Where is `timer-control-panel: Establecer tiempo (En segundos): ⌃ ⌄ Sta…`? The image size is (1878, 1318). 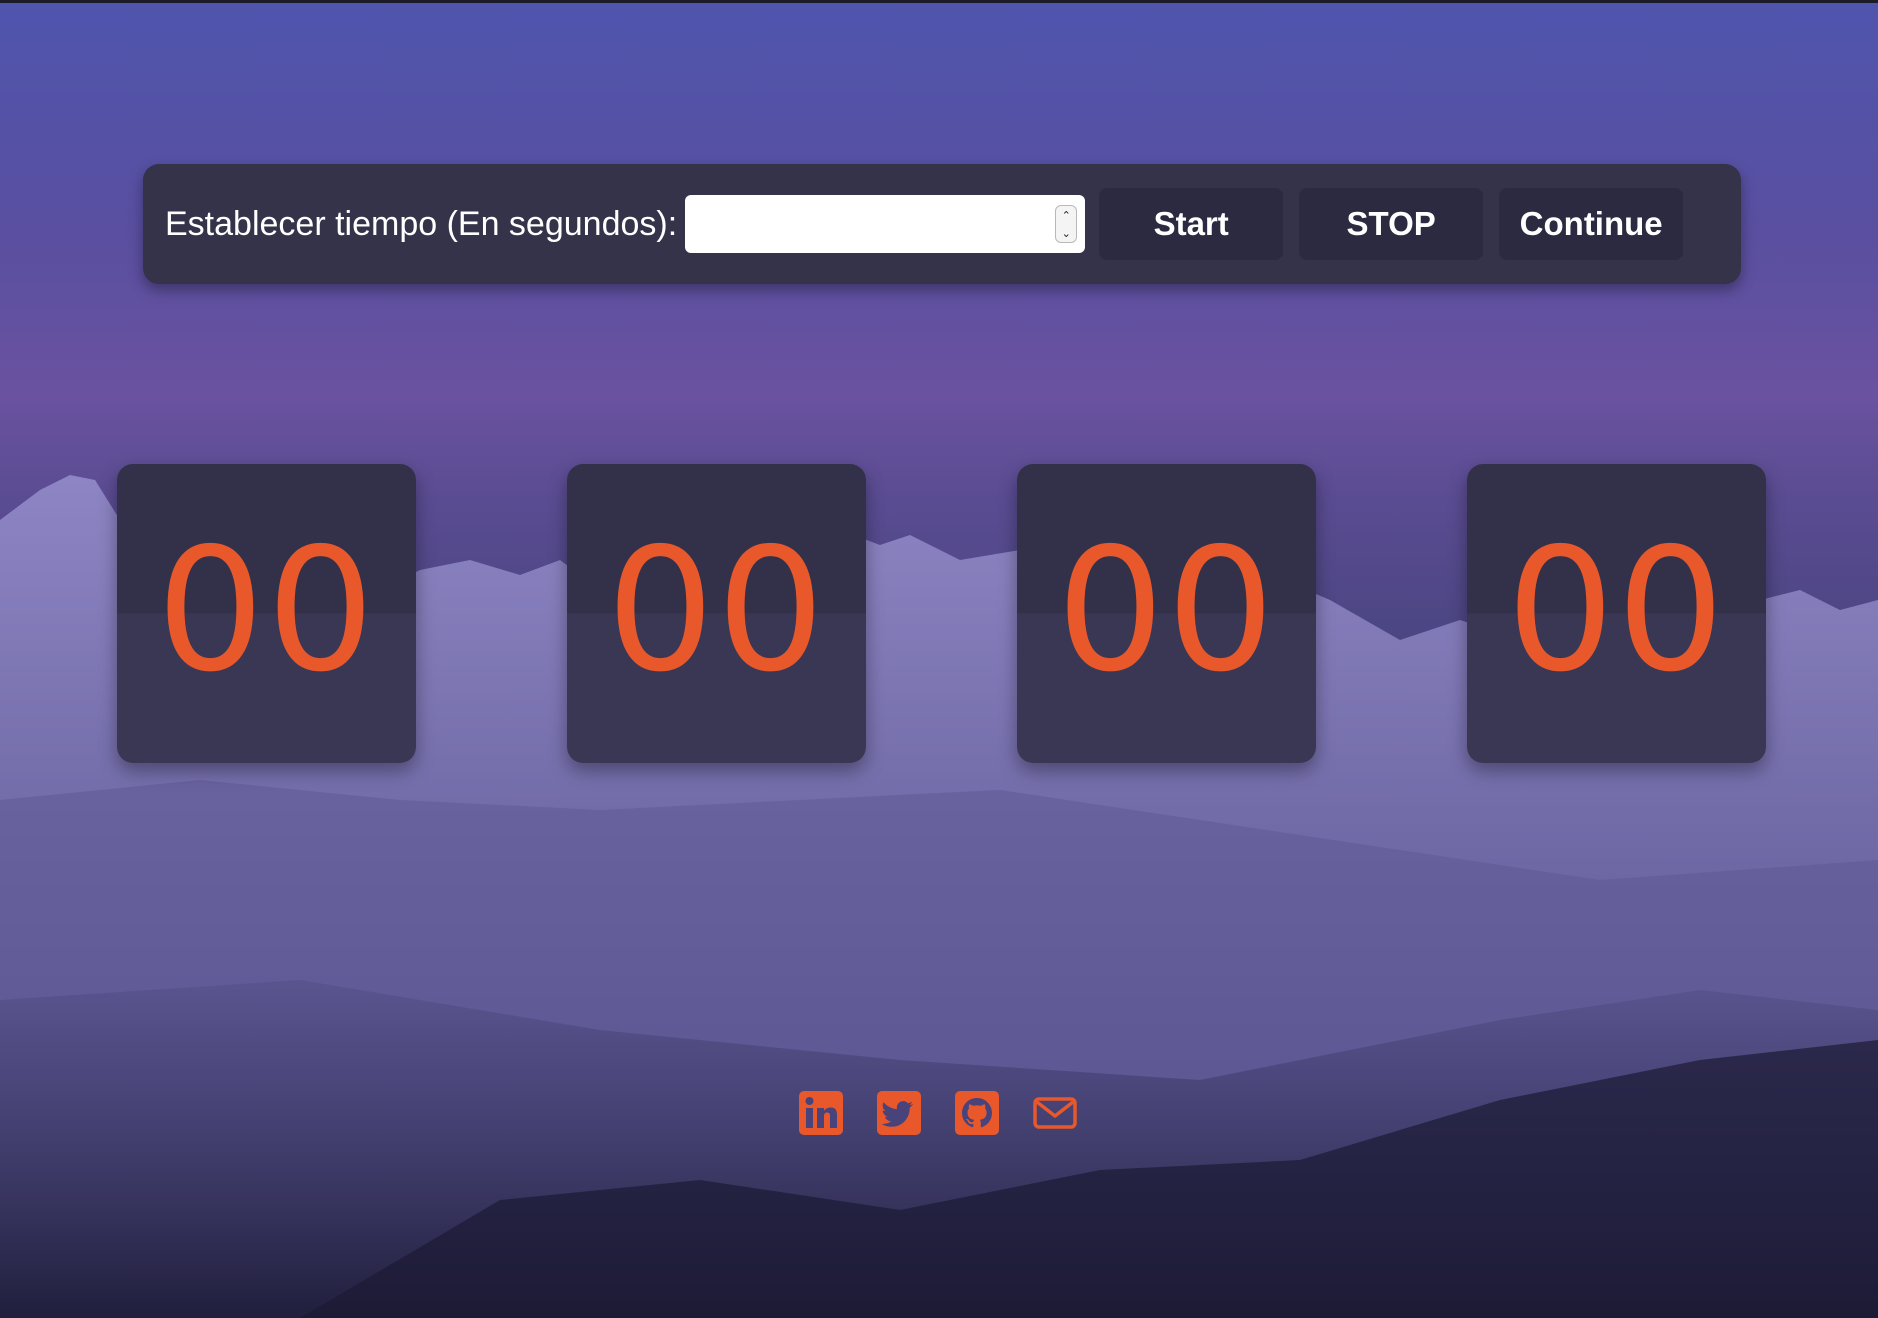 timer-control-panel: Establecer tiempo (En segundos): ⌃ ⌄ Sta… is located at coordinates (942, 224).